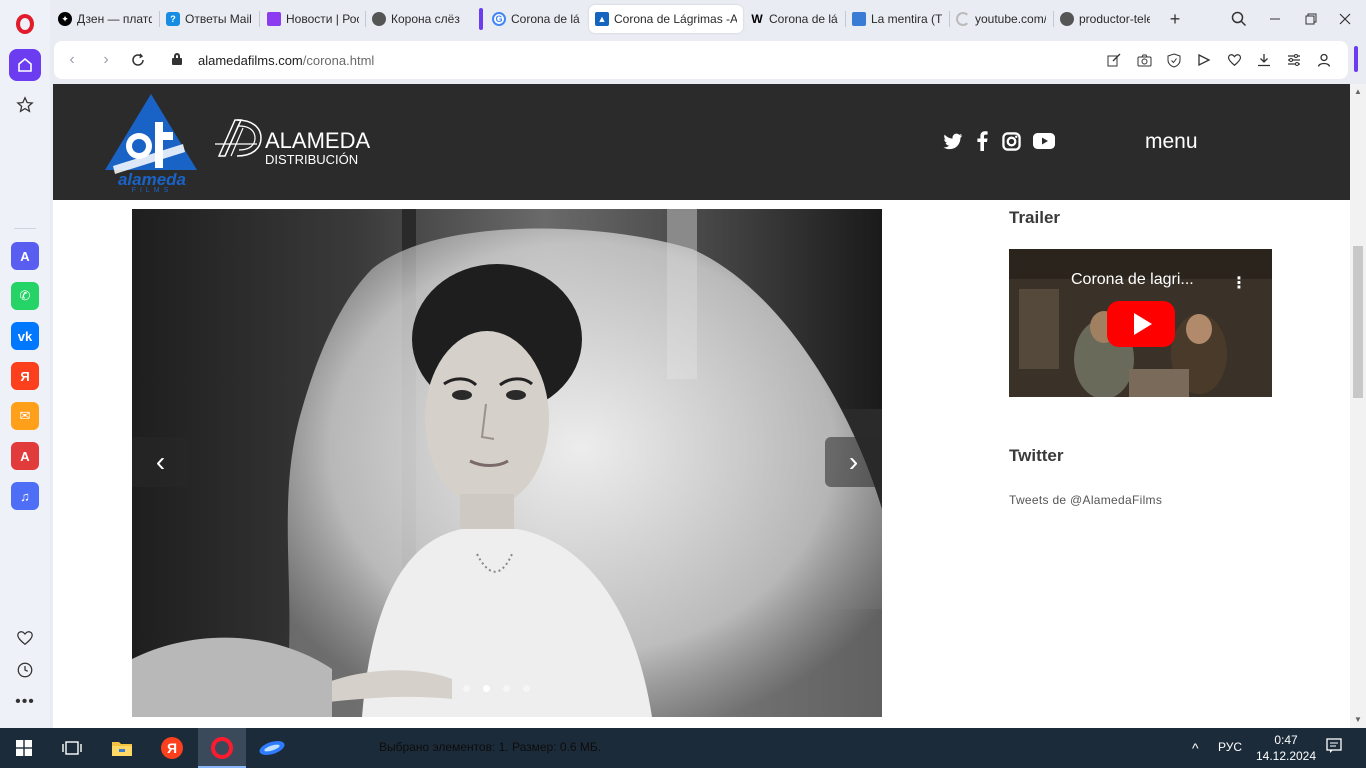  I want to click on mail-answers-icon: ?, so click(173, 19).